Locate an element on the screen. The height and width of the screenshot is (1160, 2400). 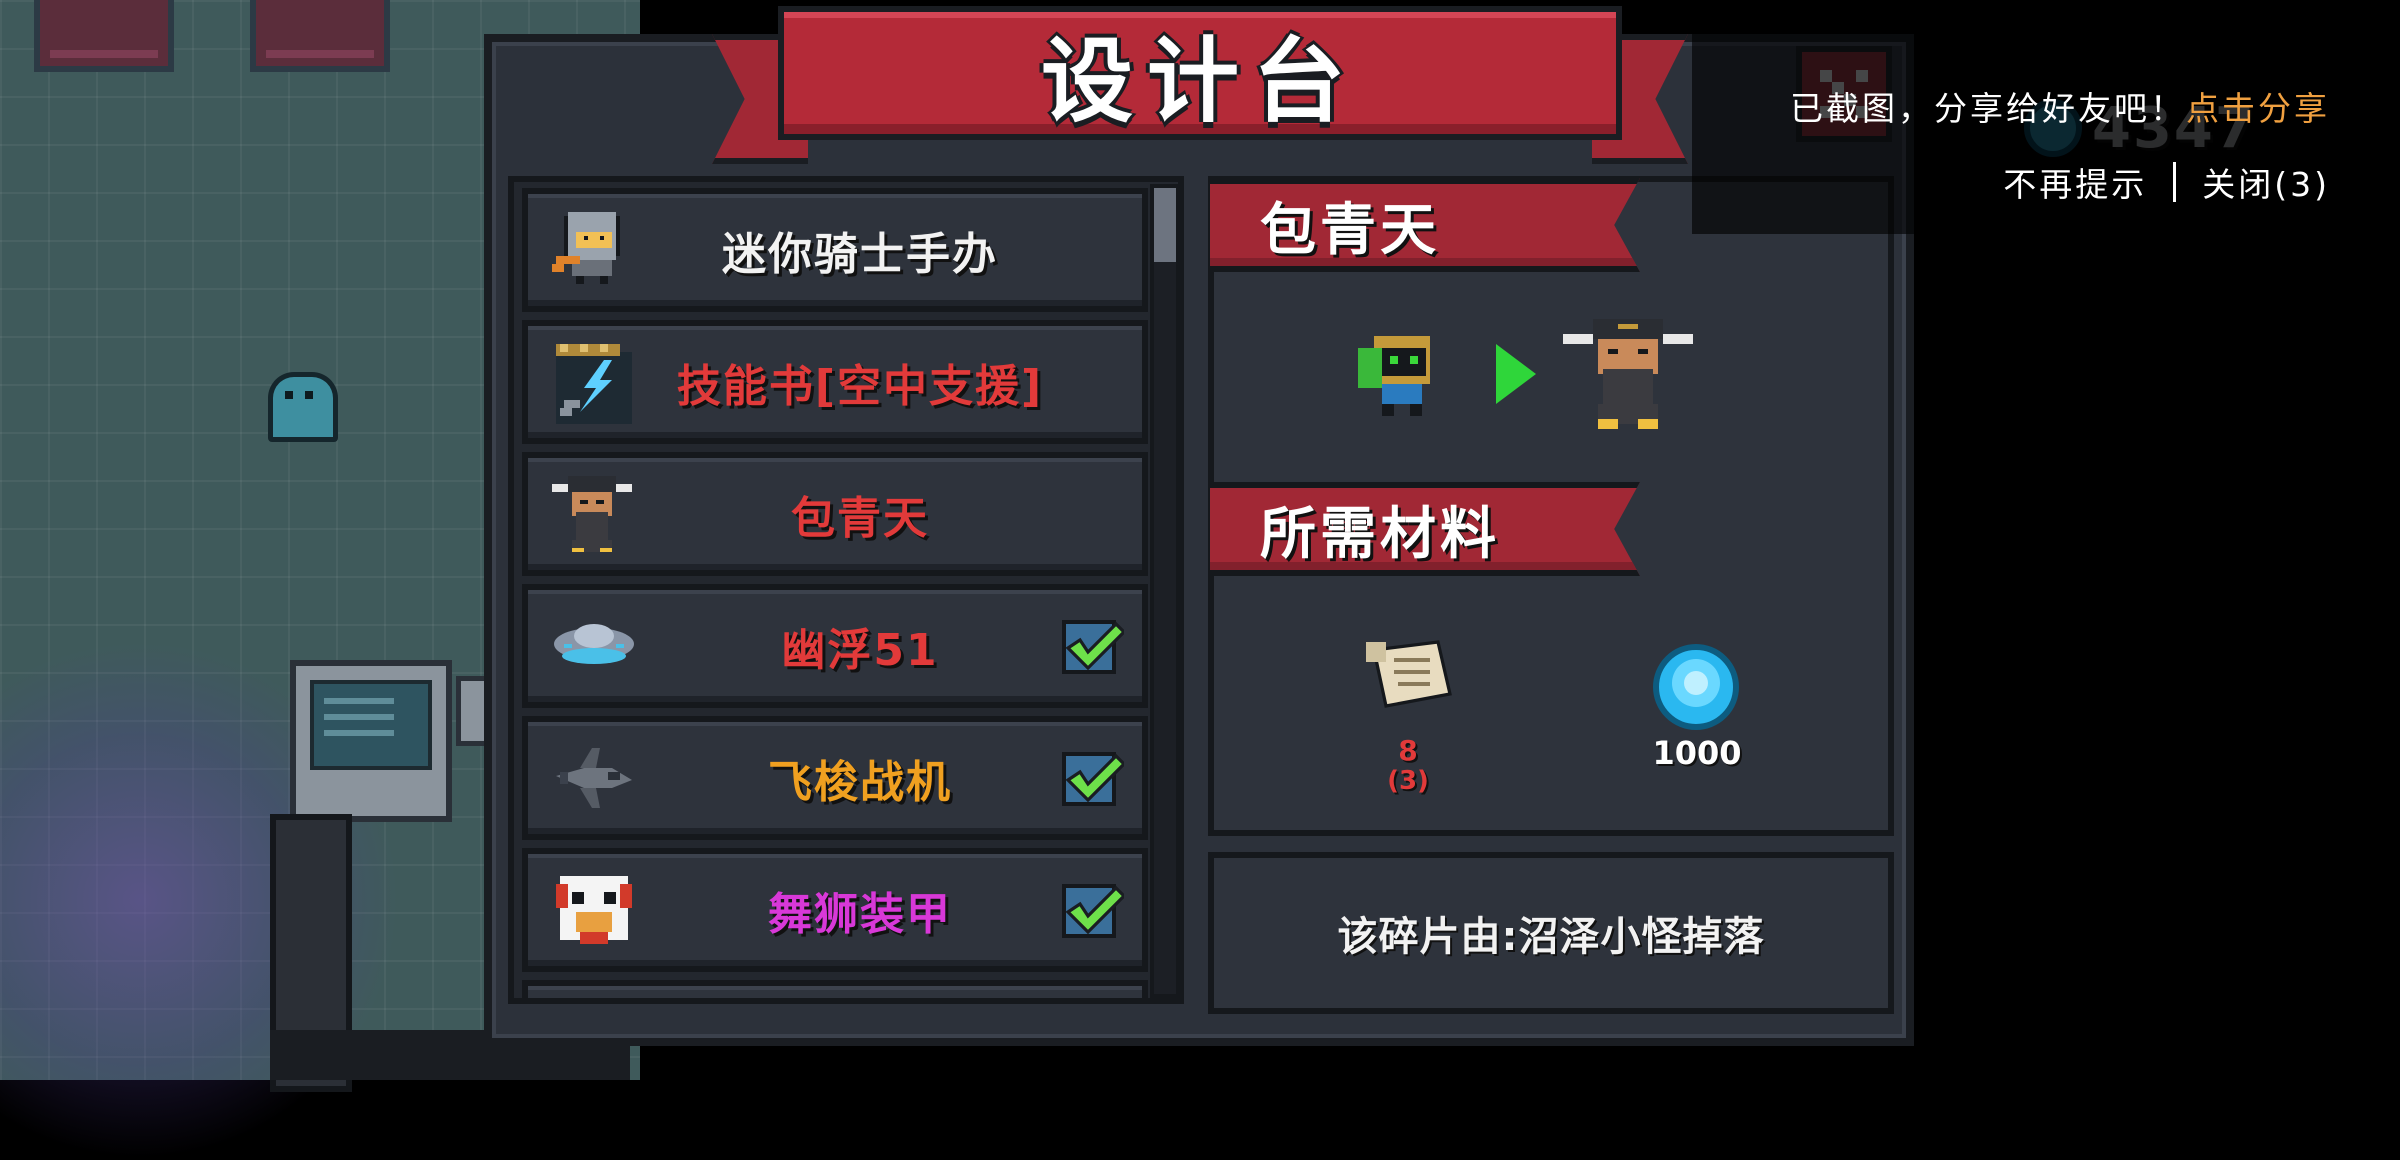
base-character-sprite is located at coordinates (1404, 376).